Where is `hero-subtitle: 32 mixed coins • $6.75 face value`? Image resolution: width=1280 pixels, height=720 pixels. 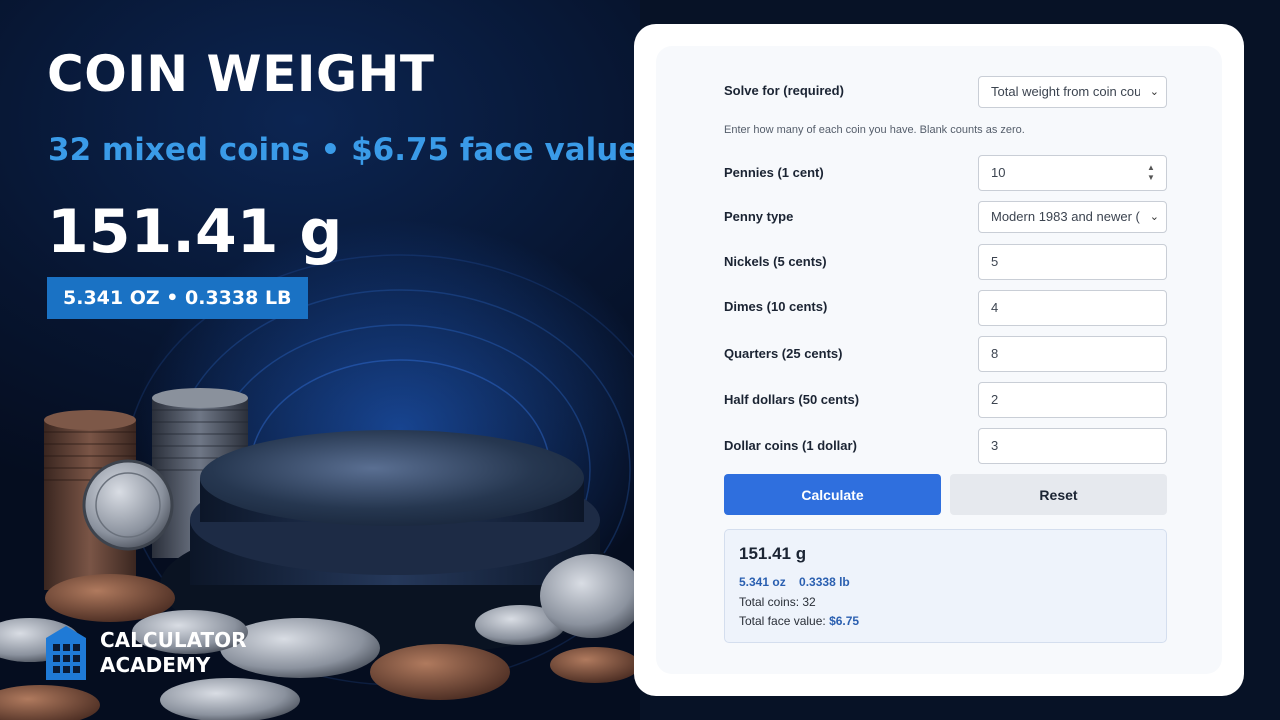
hero-subtitle: 32 mixed coins • $6.75 face value is located at coordinates (344, 150).